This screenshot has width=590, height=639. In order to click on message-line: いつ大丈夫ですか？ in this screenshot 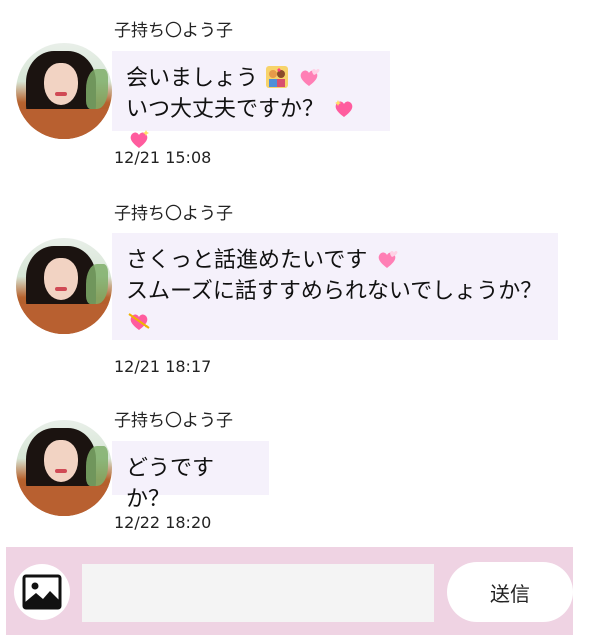, I will do `click(225, 109)`.